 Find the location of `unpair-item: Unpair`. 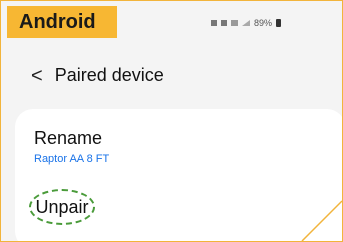

unpair-item: Unpair is located at coordinates (62, 207).